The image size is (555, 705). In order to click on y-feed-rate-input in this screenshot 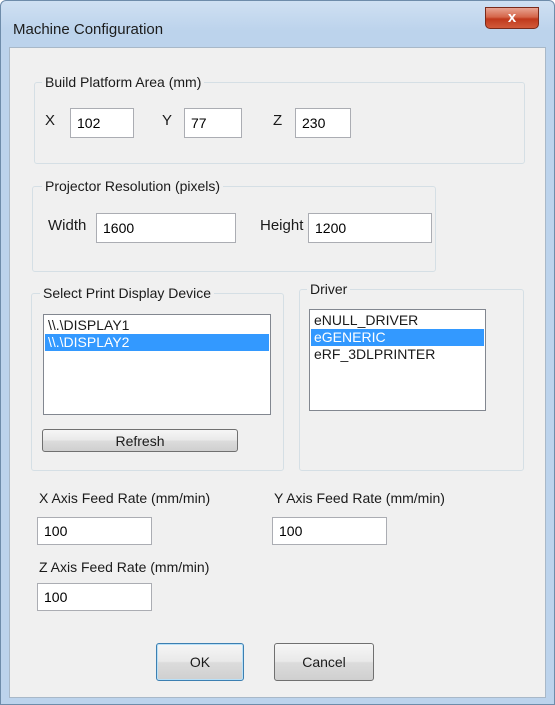, I will do `click(329, 531)`.